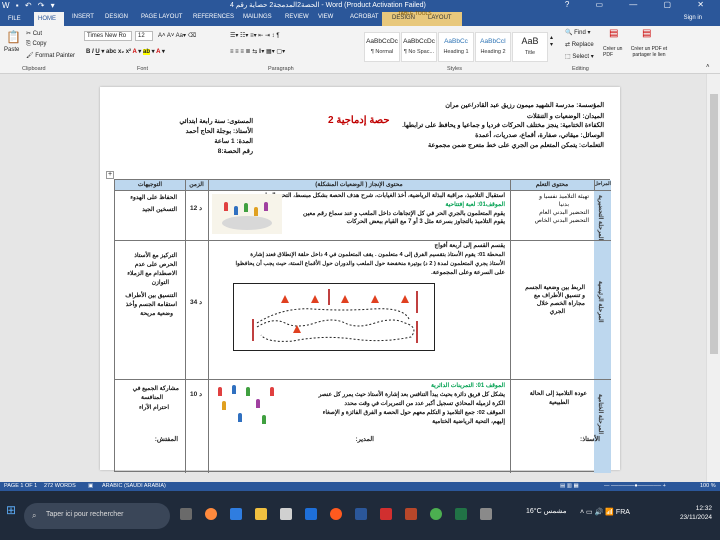 The image size is (720, 540). I want to click on tab-acrobat: ACROBAT, so click(364, 17).